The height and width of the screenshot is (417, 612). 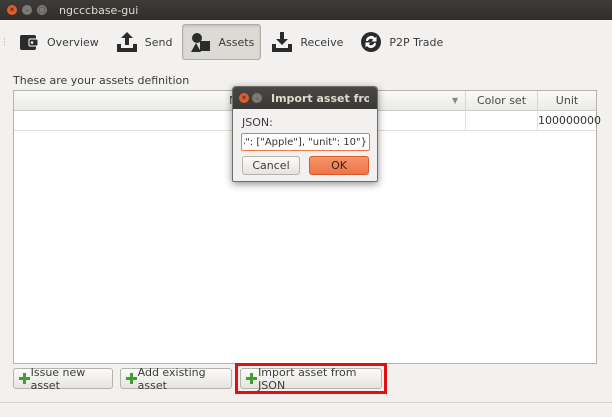 I want to click on add-existing-asset-button: Add existing asset, so click(x=176, y=378).